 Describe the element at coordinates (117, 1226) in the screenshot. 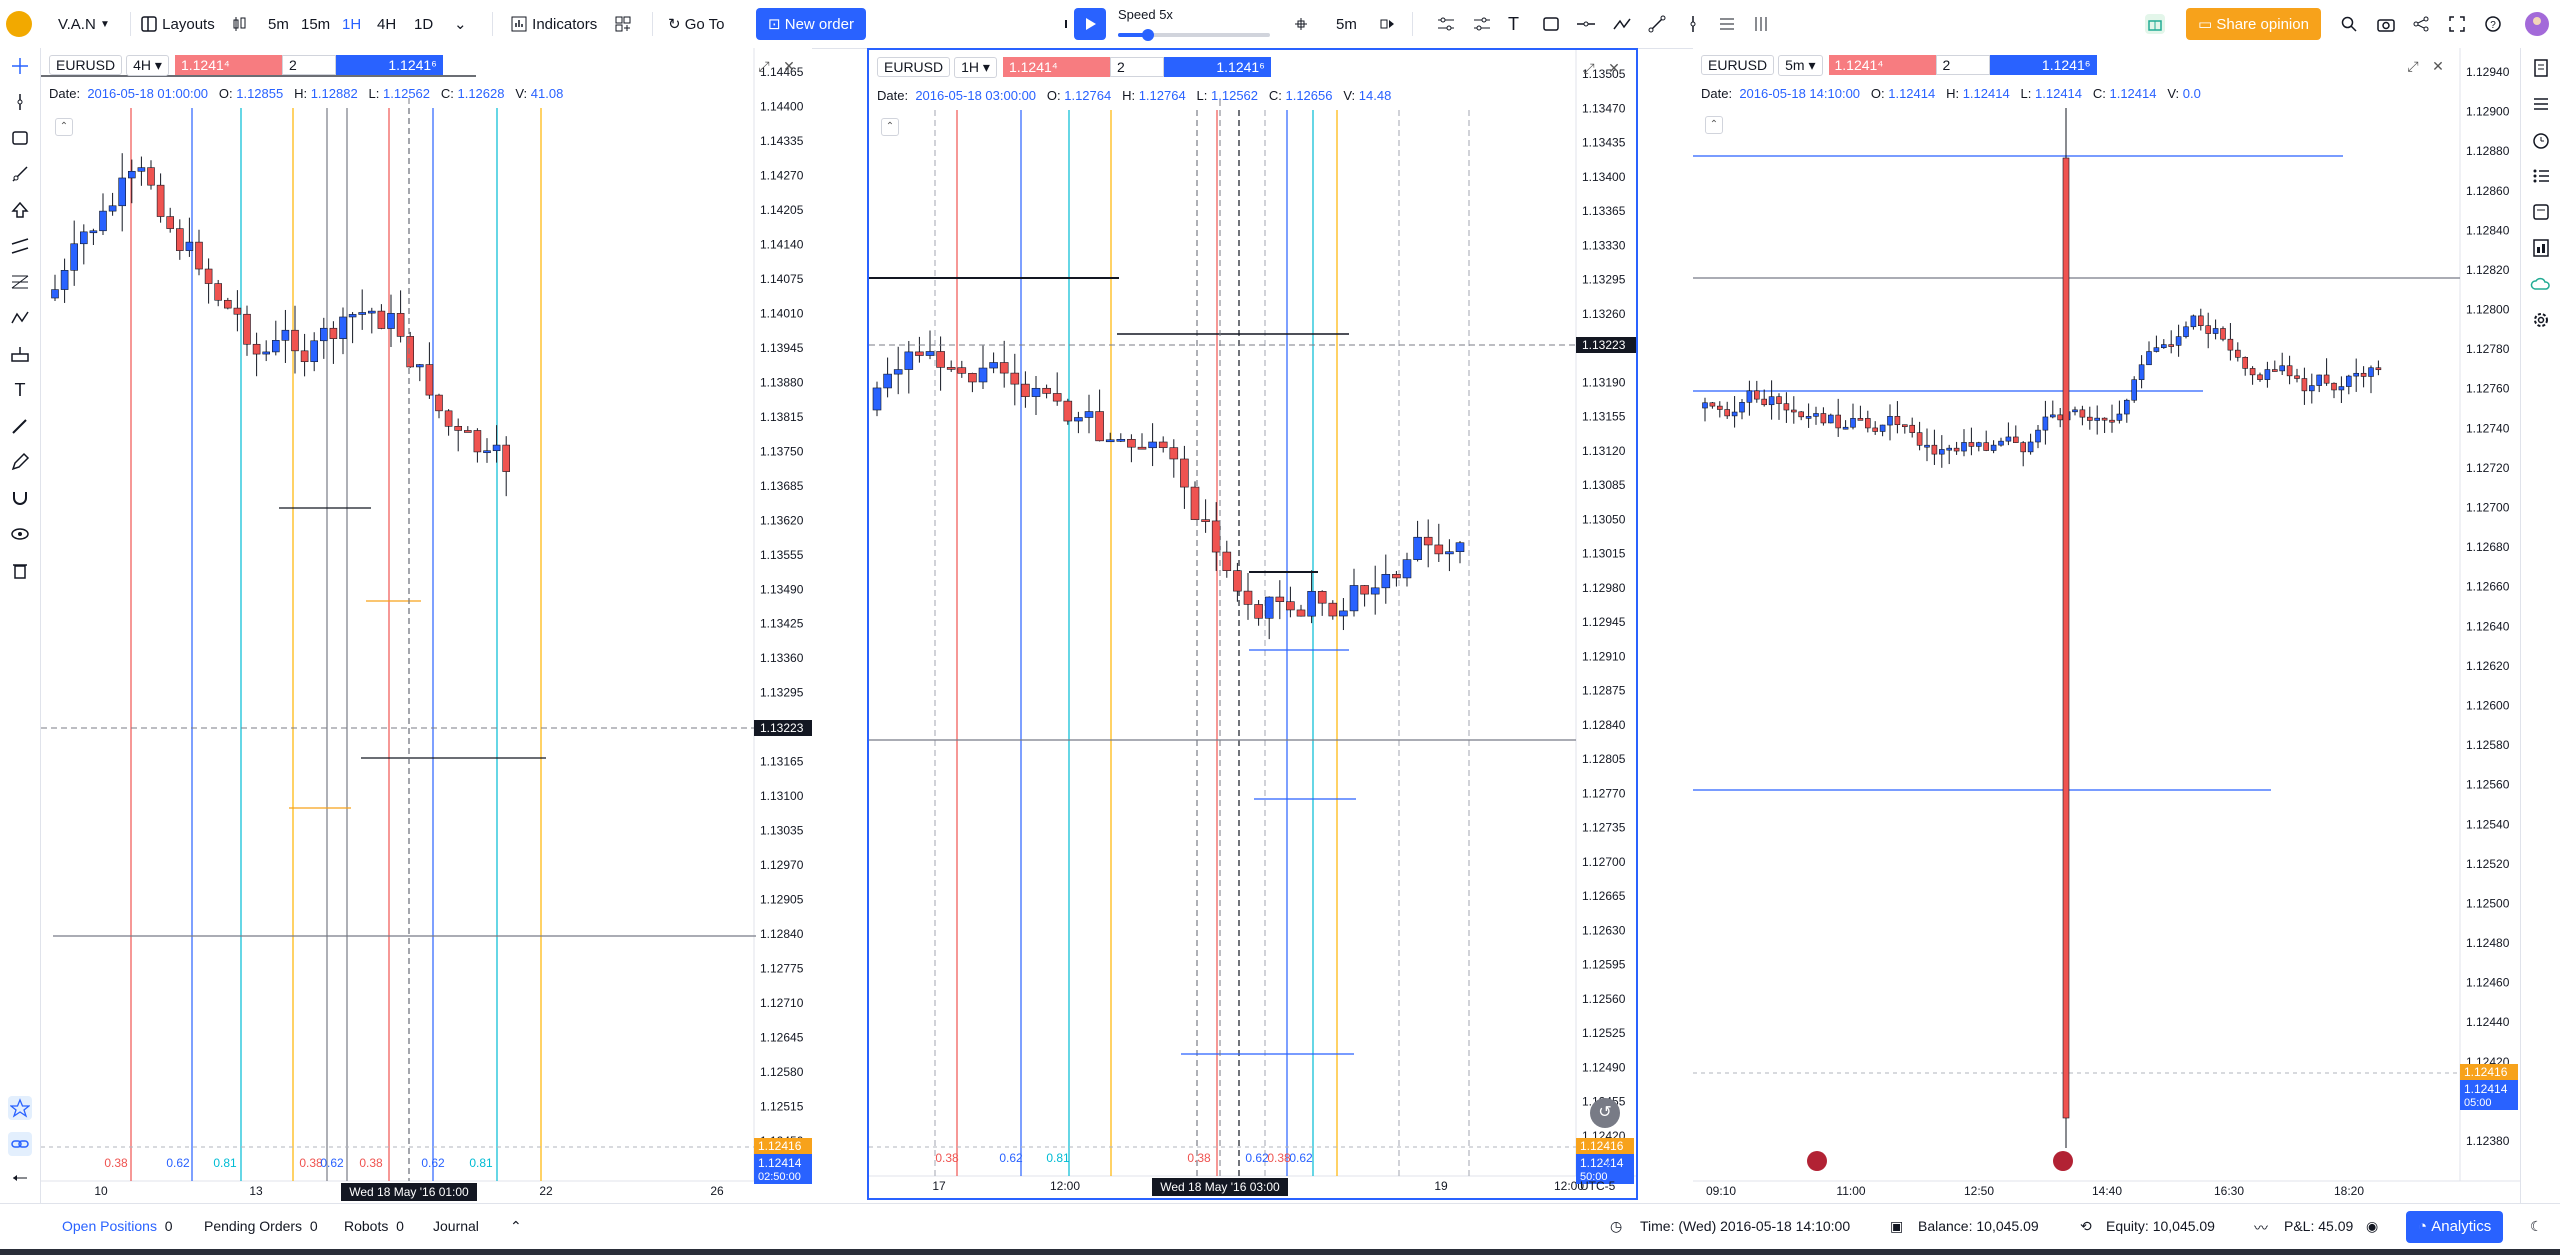

I see `tab-open-positions: Open Positions 0` at that location.